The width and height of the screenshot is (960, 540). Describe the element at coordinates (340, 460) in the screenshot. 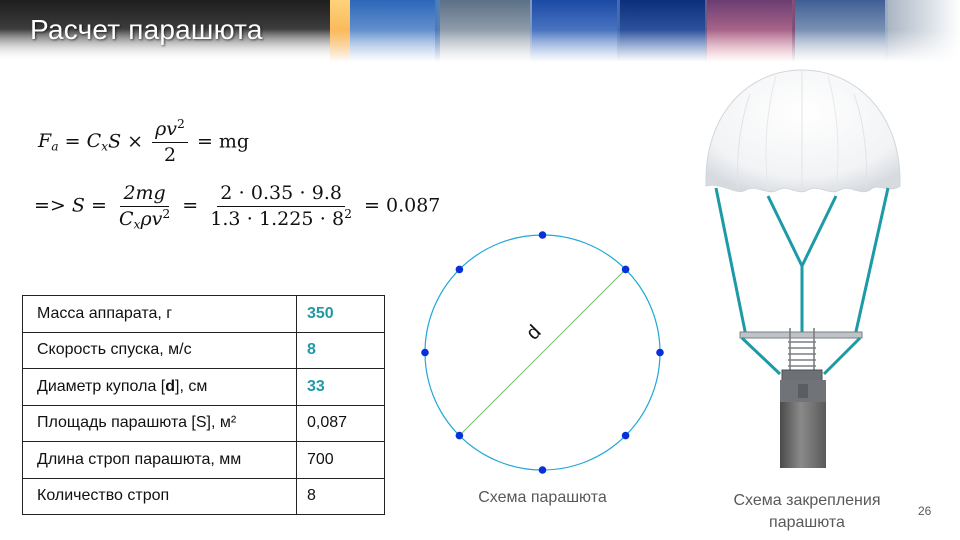

I see `param-value: 700` at that location.